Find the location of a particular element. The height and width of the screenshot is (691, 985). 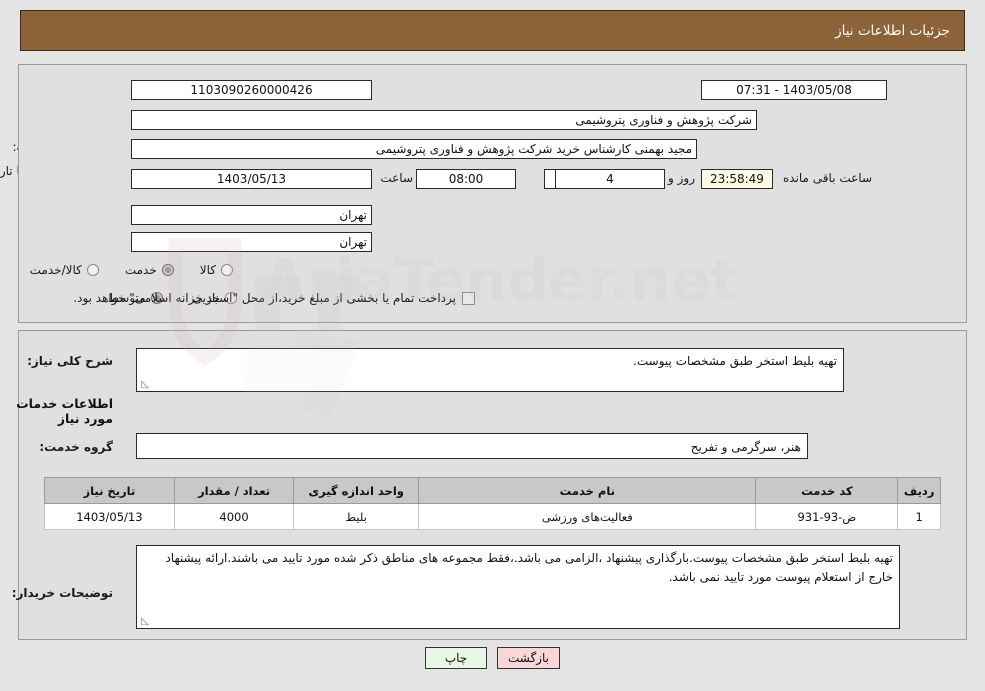

deadline-date-value: 1403/05/13 is located at coordinates (251, 179).